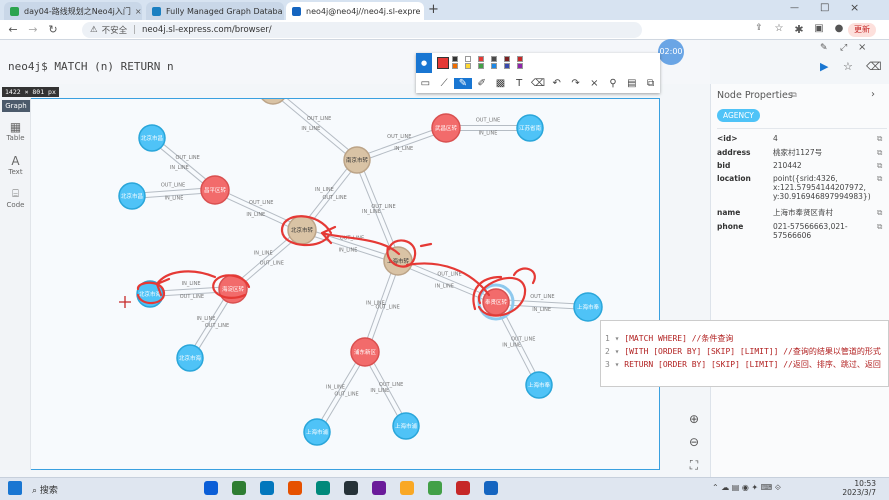  What do you see at coordinates (746, 488) in the screenshot?
I see `tray-icons: ⌃ ☁ ▤ ◉ ✦ ⌨ ⟐` at bounding box center [746, 488].